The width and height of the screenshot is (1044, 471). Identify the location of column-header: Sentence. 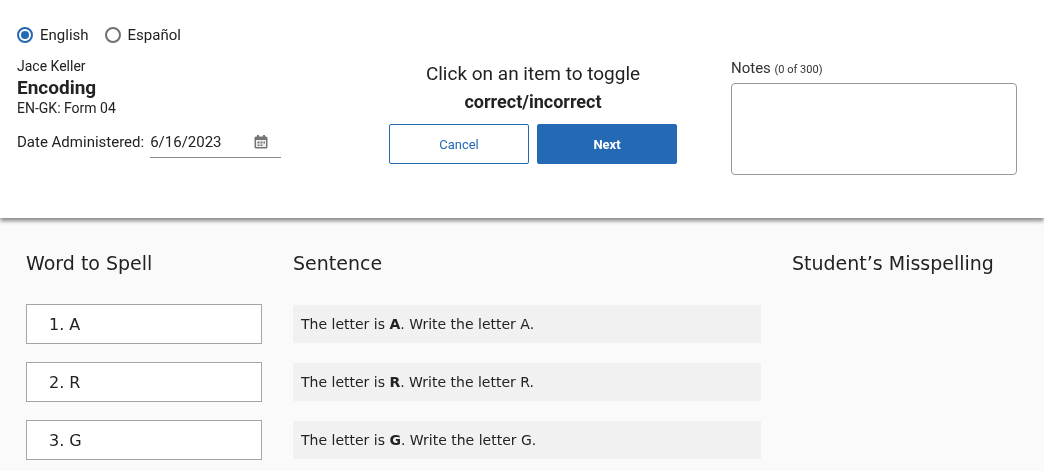
(338, 264).